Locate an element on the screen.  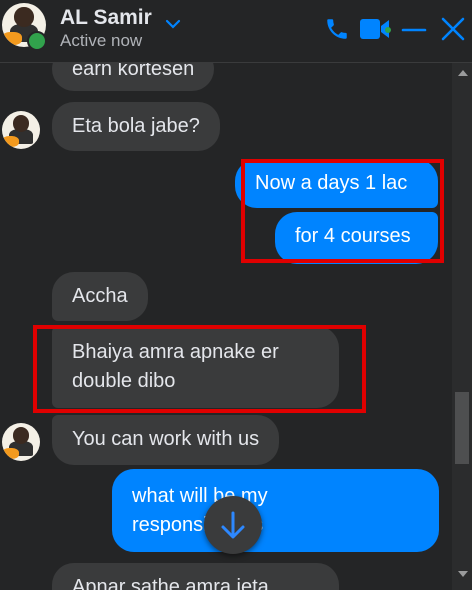
message-text: You can work with us is located at coordinates (166, 439).